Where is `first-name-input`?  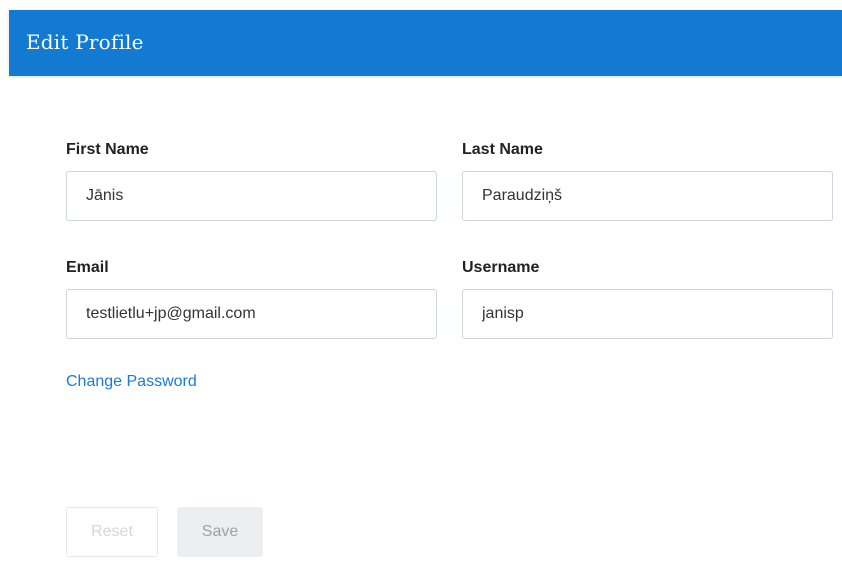 first-name-input is located at coordinates (251, 196).